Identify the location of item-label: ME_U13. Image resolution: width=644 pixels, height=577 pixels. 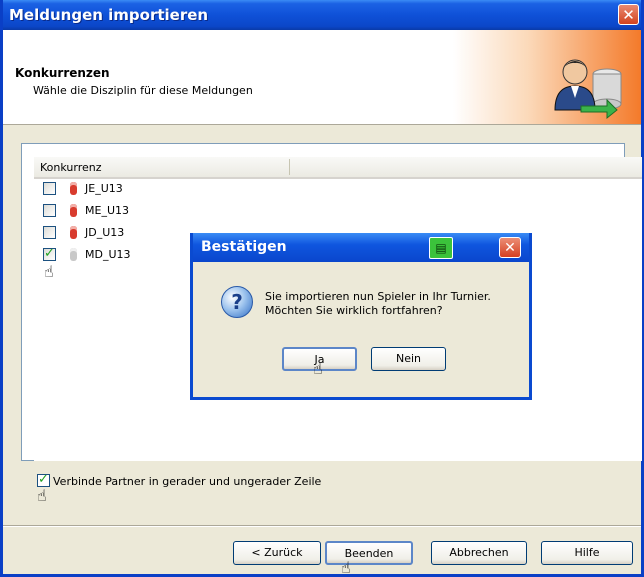
(107, 210).